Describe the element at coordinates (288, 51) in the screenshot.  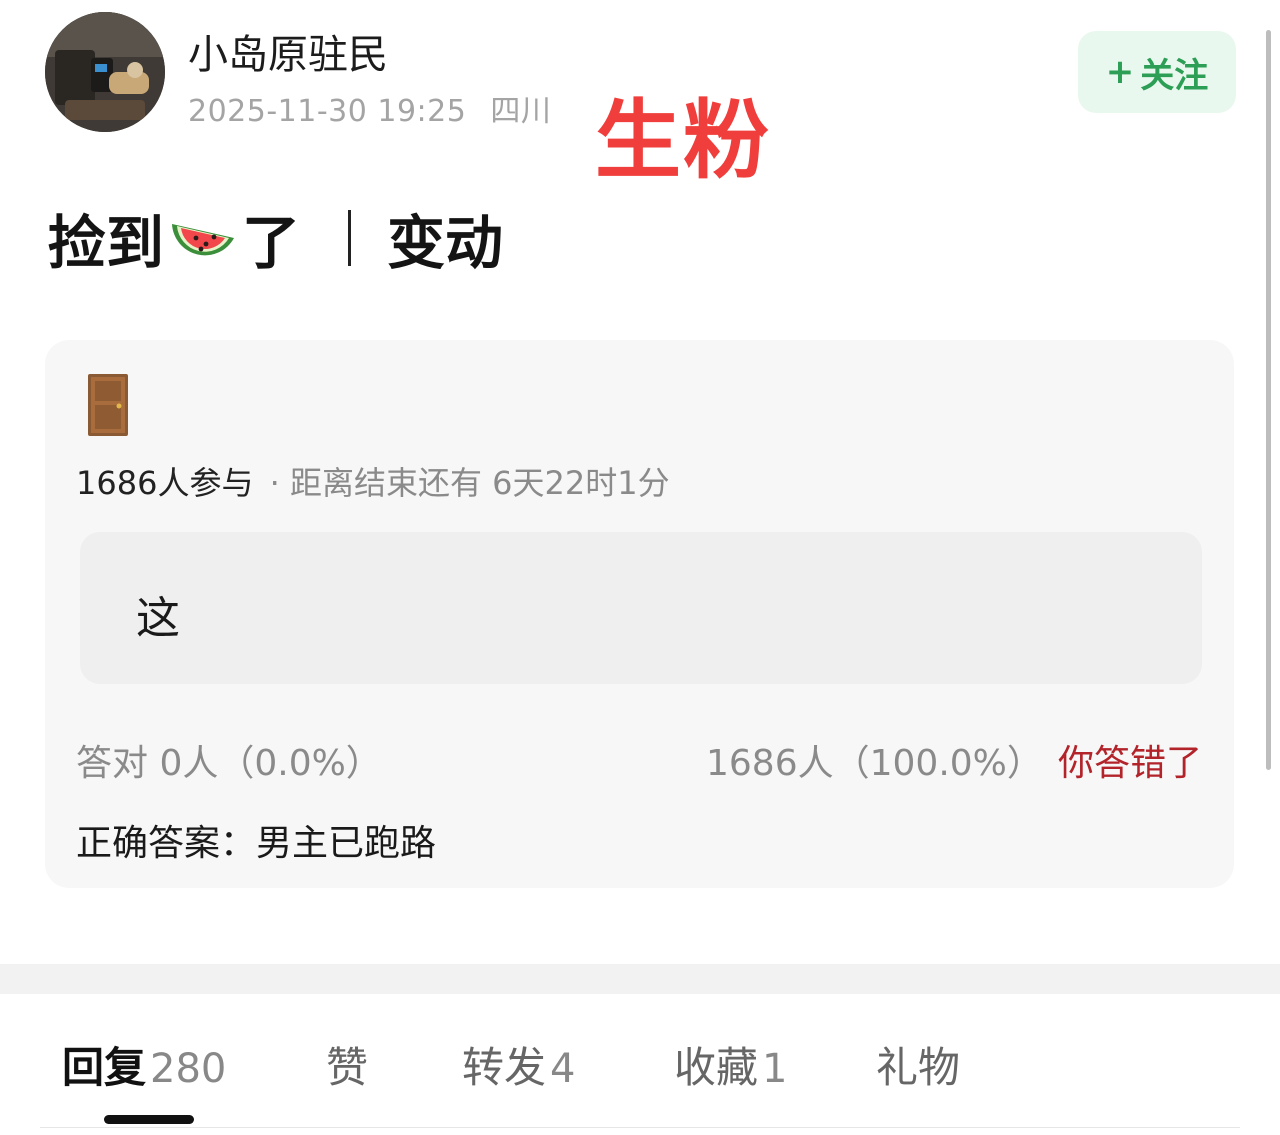
I see `author-name: 小岛原驻民` at that location.